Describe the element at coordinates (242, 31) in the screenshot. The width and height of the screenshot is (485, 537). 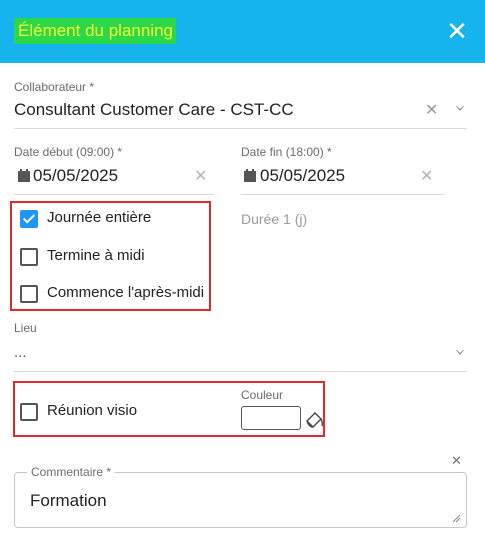
I see `dialog-header: Élément du planning ✕` at that location.